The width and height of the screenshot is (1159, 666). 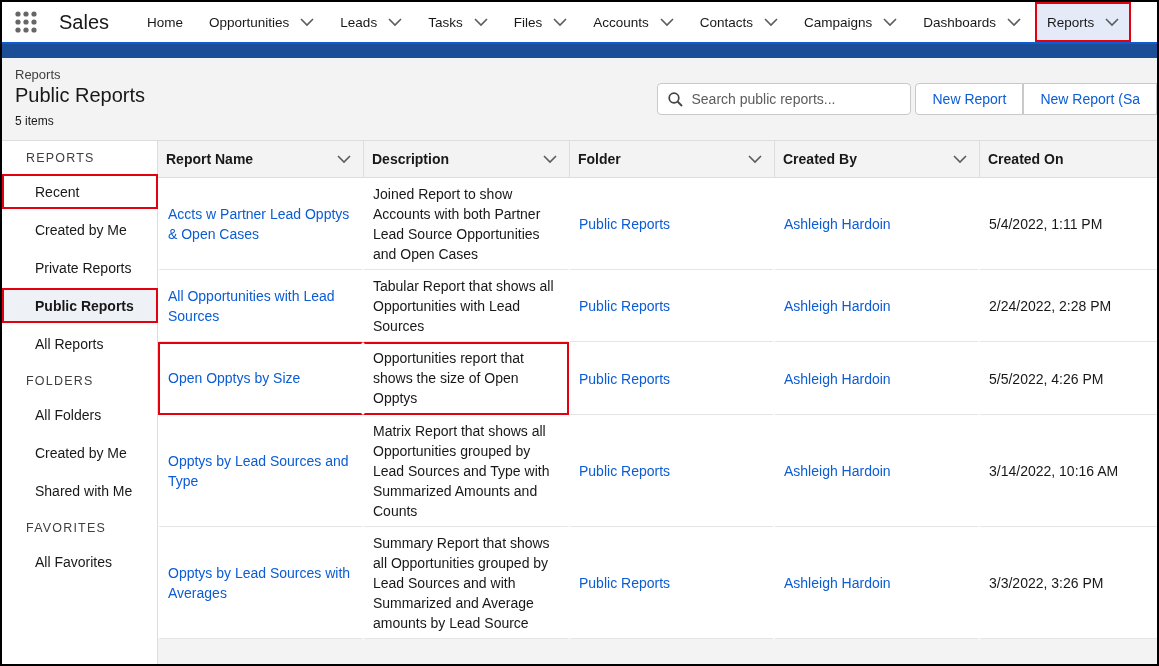 What do you see at coordinates (738, 22) in the screenshot?
I see `nav-tab: Contacts` at bounding box center [738, 22].